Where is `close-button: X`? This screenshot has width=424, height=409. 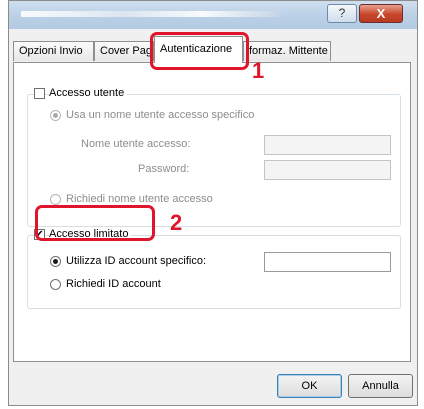 close-button: X is located at coordinates (381, 13).